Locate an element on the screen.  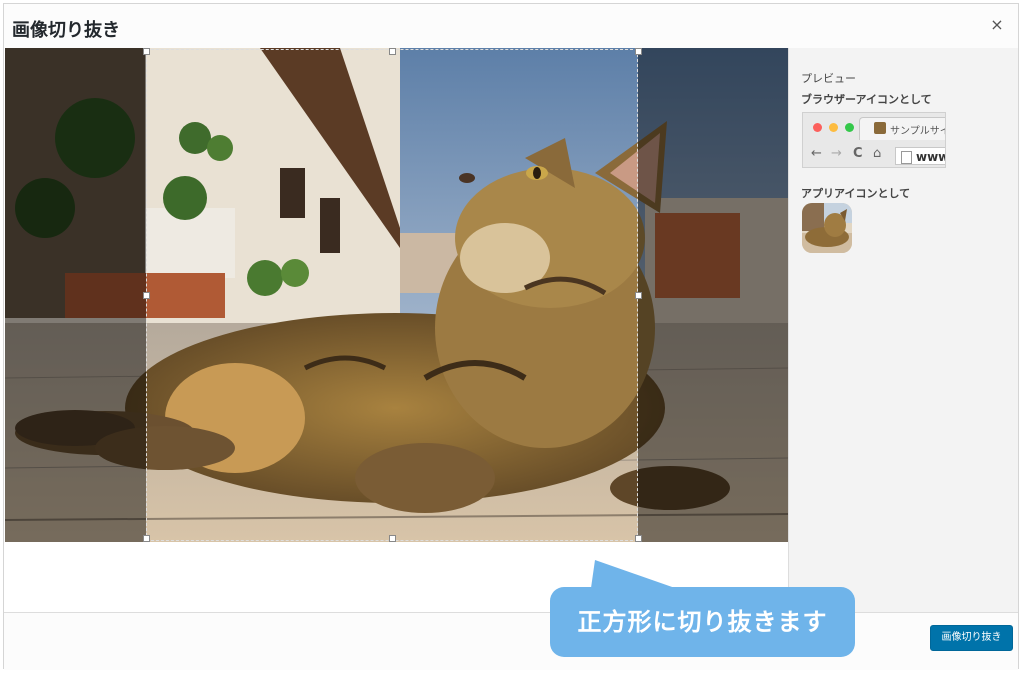
back-arrow-icon: ← is located at coordinates (816, 153).